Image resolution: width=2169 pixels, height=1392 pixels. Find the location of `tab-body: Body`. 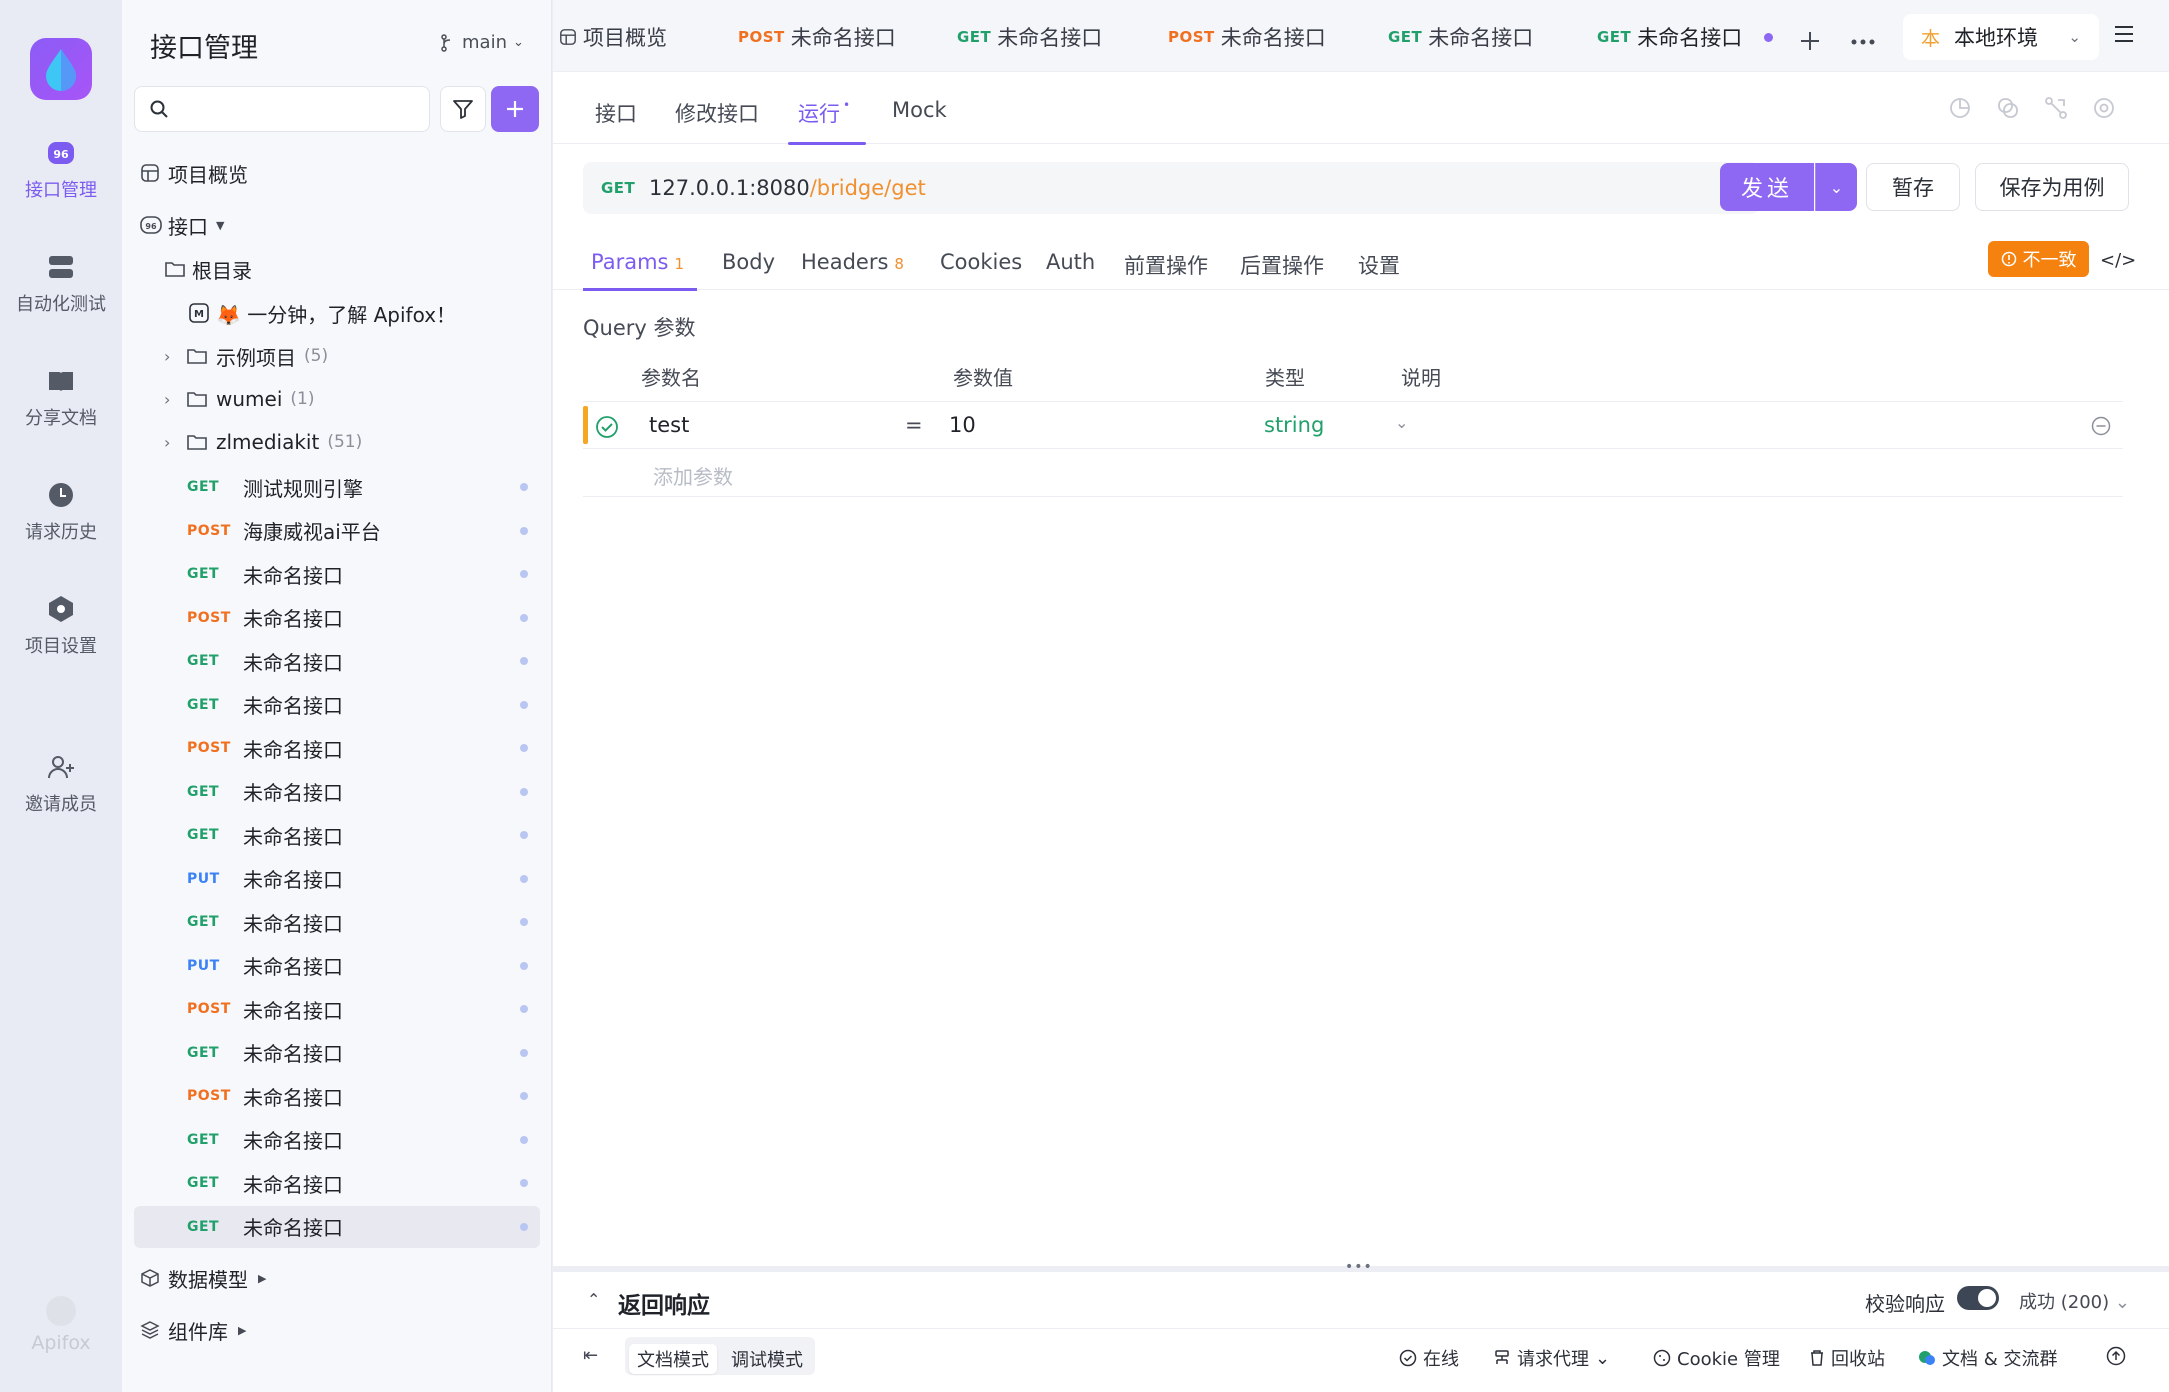

tab-body: Body is located at coordinates (748, 262).